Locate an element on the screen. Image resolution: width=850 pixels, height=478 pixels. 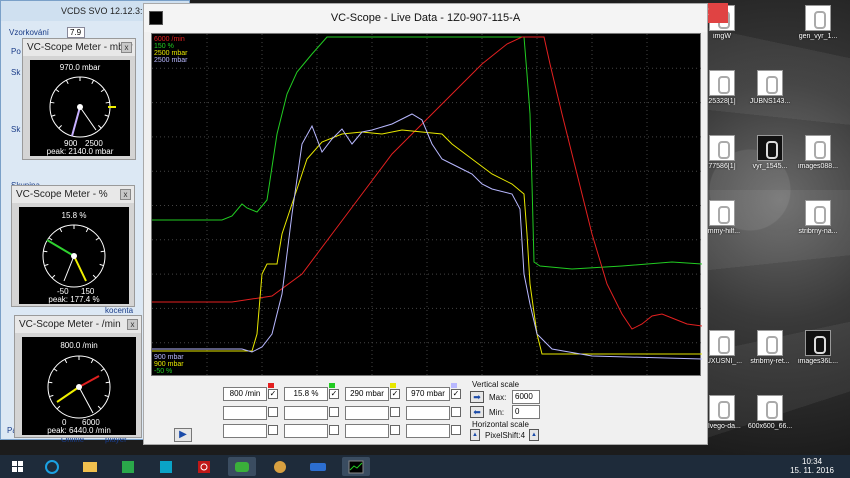
play-button: ▶ is located at coordinates (183, 435).